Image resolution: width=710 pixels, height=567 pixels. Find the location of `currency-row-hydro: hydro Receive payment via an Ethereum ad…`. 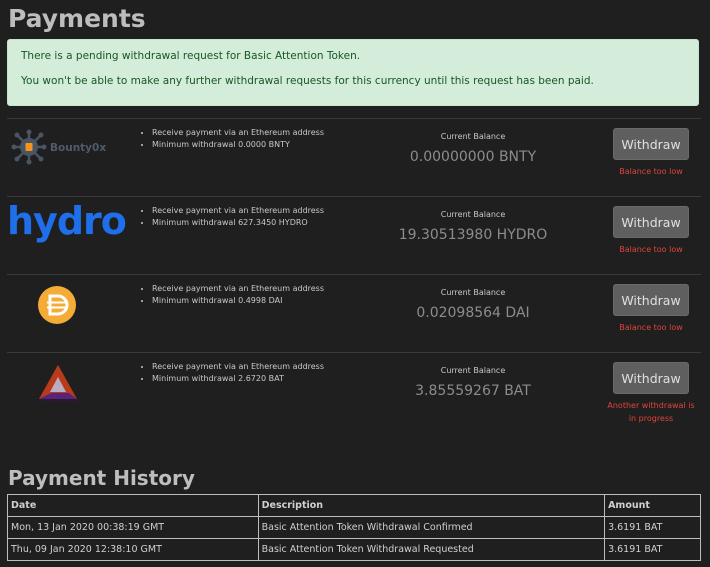

currency-row-hydro: hydro Receive payment via an Ethereum ad… is located at coordinates (354, 235).